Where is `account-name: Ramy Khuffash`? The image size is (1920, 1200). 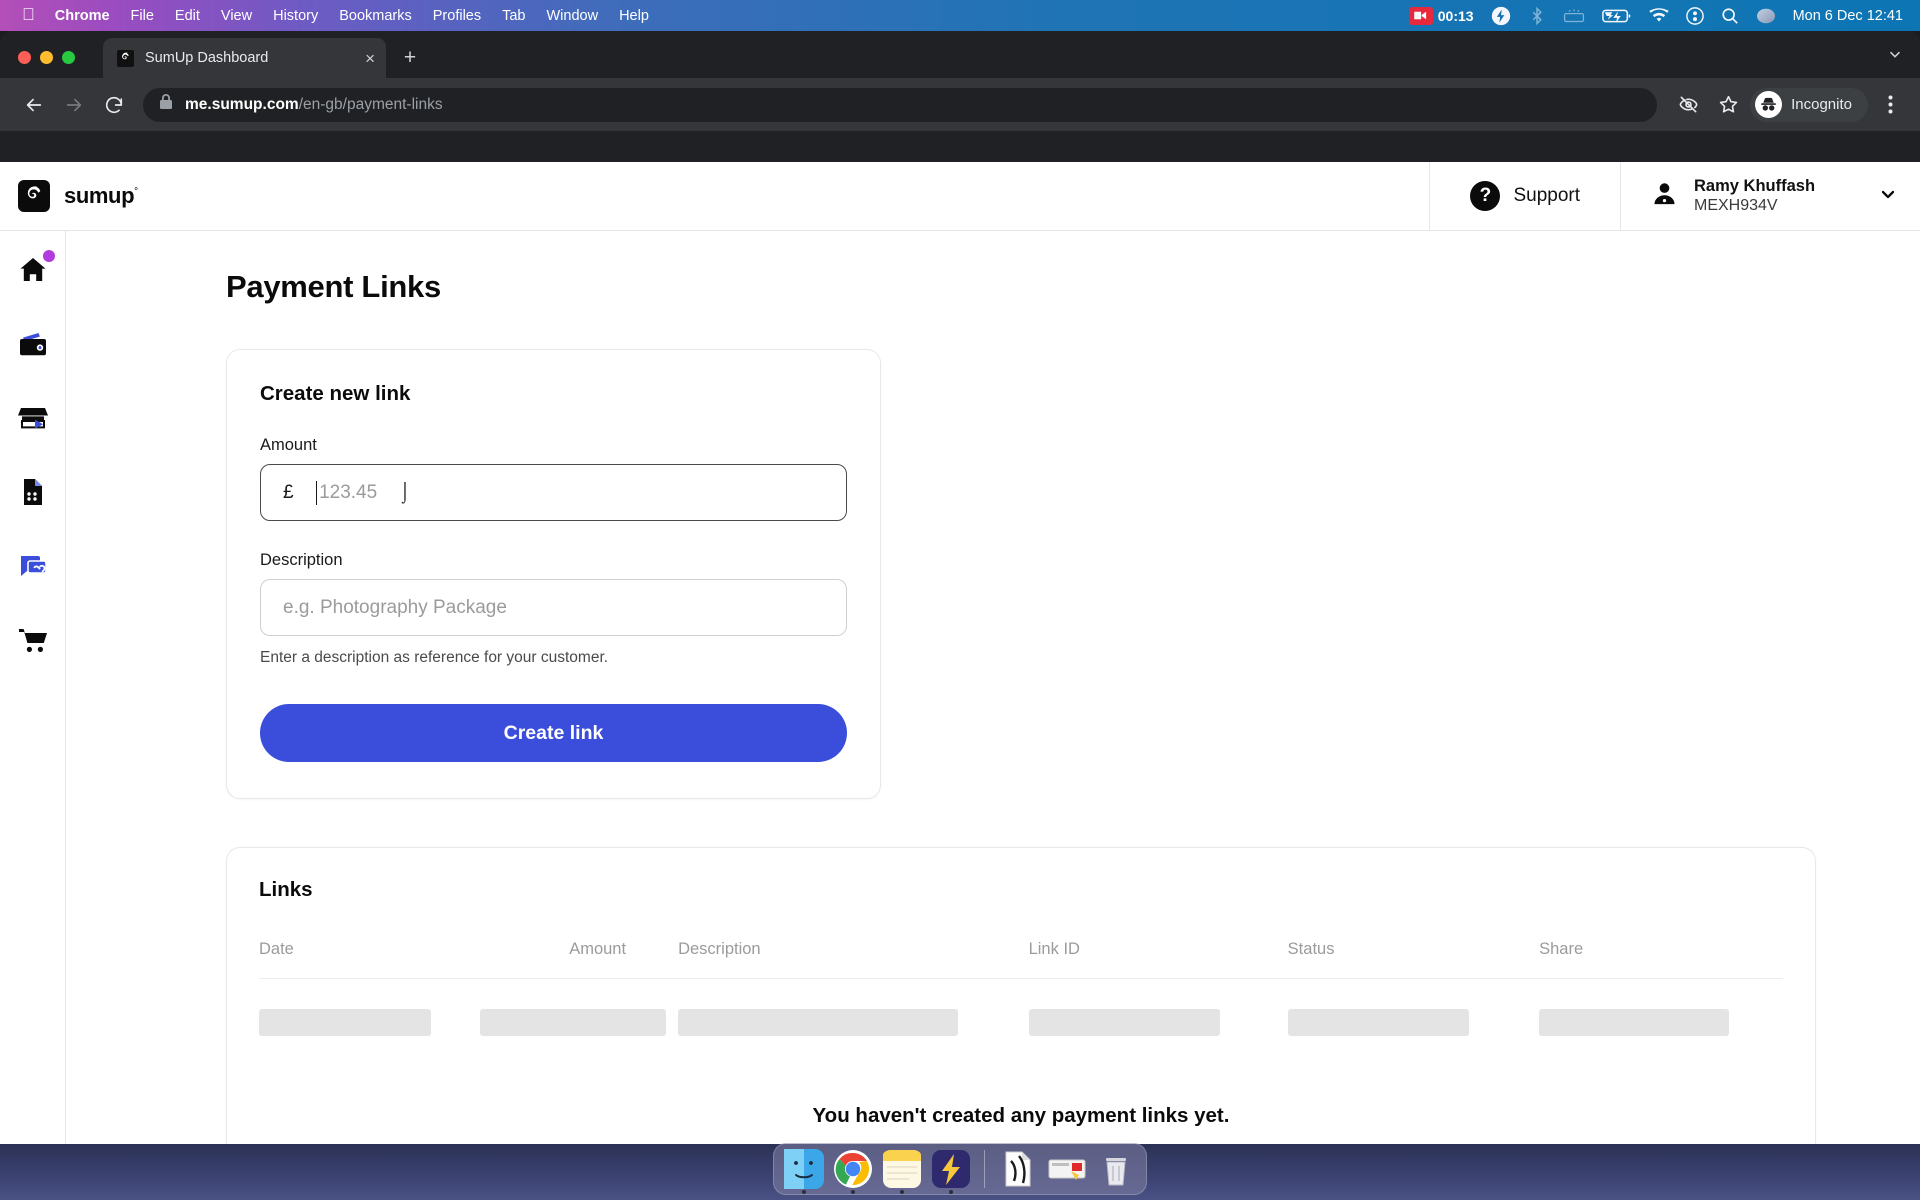
account-name: Ramy Khuffash is located at coordinates (1755, 185).